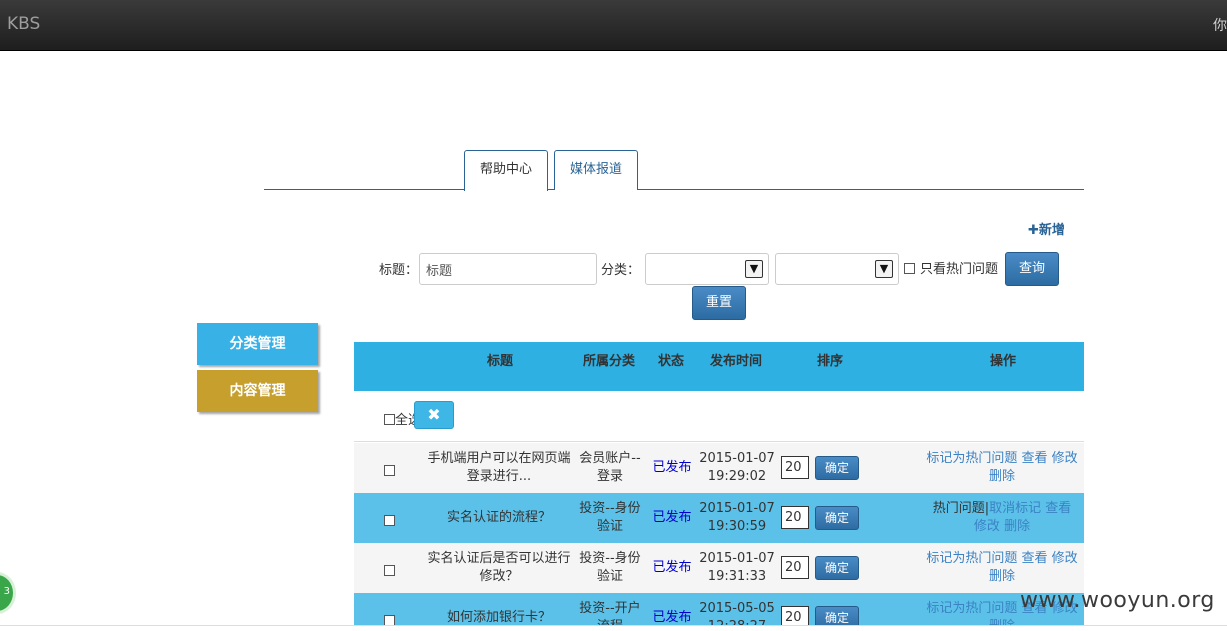 The height and width of the screenshot is (631, 1227). Describe the element at coordinates (1117, 600) in the screenshot. I see `watermark: www.wooyun.org` at that location.